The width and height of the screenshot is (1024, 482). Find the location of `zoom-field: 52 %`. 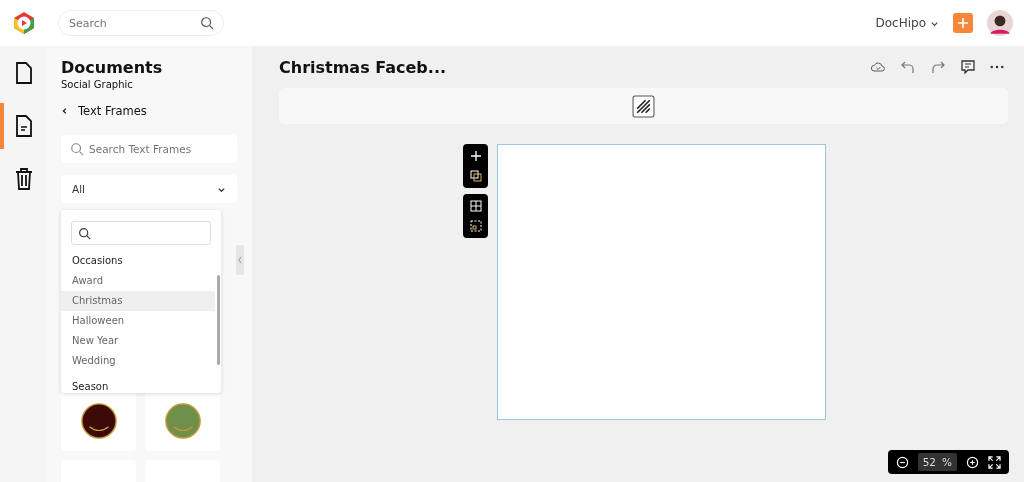

zoom-field: 52 % is located at coordinates (937, 462).